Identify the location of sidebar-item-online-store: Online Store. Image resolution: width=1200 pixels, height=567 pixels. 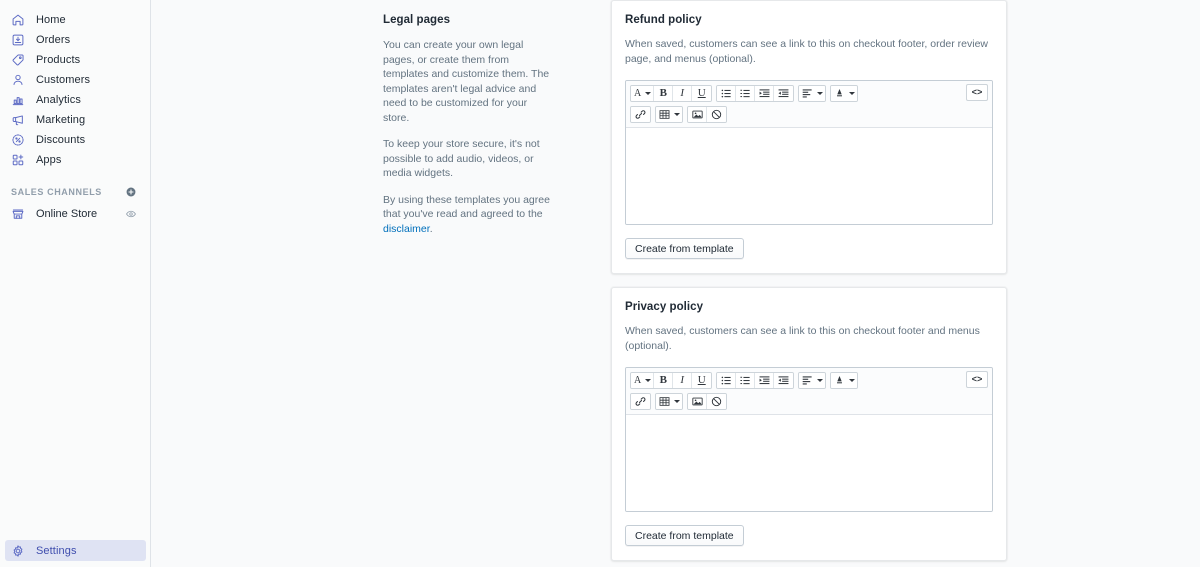
(75, 214).